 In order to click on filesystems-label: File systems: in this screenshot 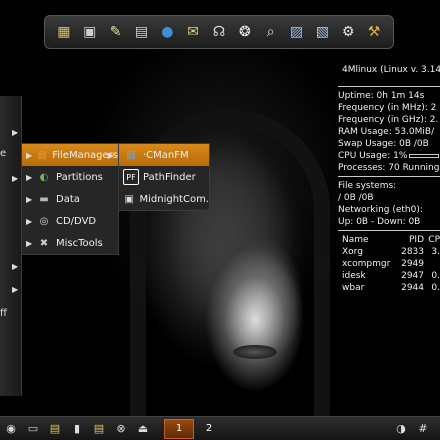, I will do `click(367, 186)`.